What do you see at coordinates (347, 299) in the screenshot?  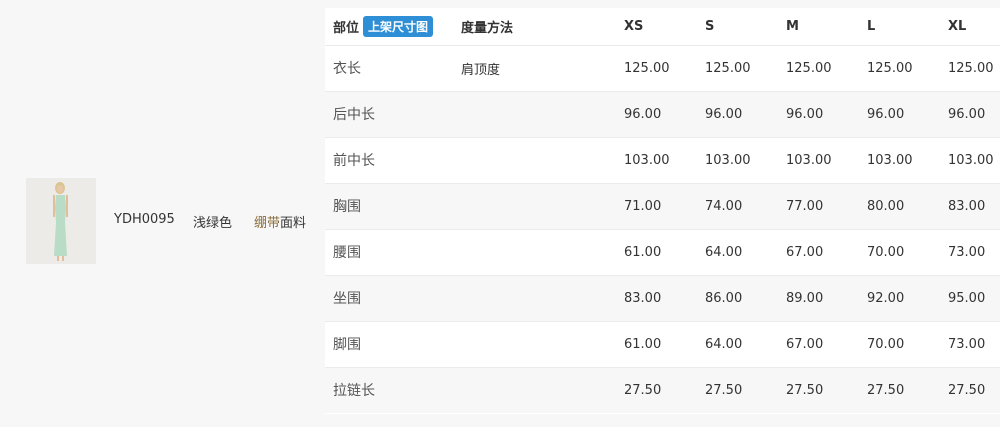 I see `row-part: 坐围` at bounding box center [347, 299].